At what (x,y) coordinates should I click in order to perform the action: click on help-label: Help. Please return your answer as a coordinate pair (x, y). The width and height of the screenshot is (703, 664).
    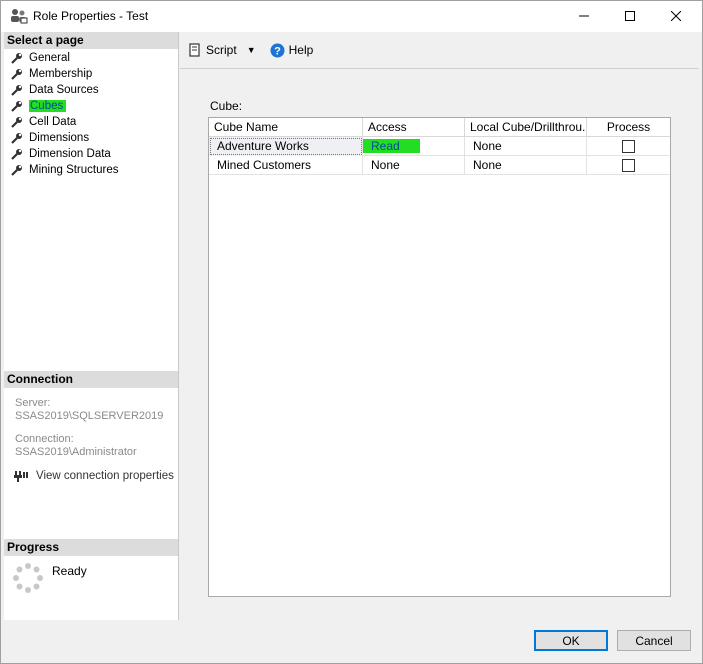
    Looking at the image, I should click on (301, 50).